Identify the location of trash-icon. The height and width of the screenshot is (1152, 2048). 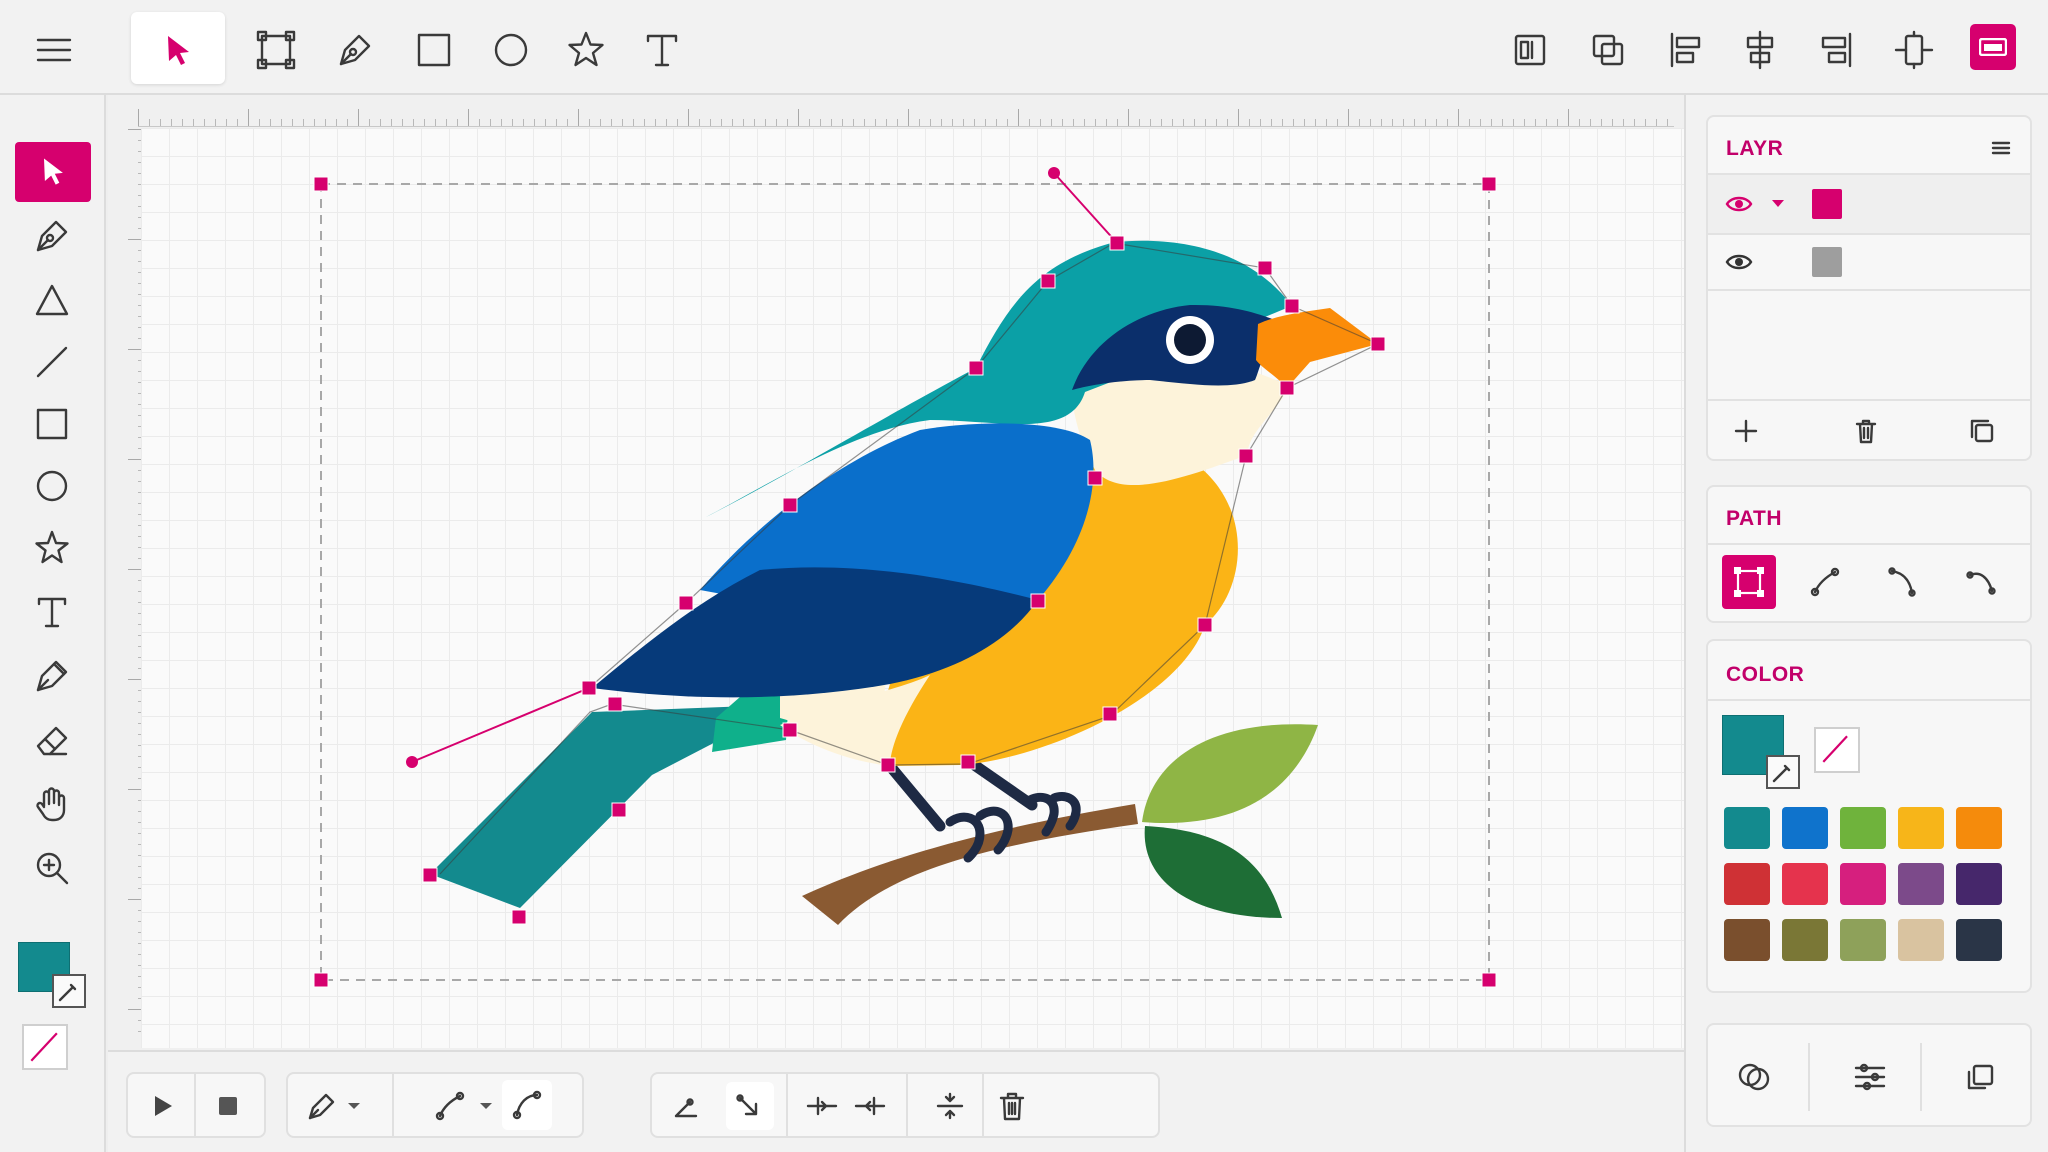
(1012, 1106).